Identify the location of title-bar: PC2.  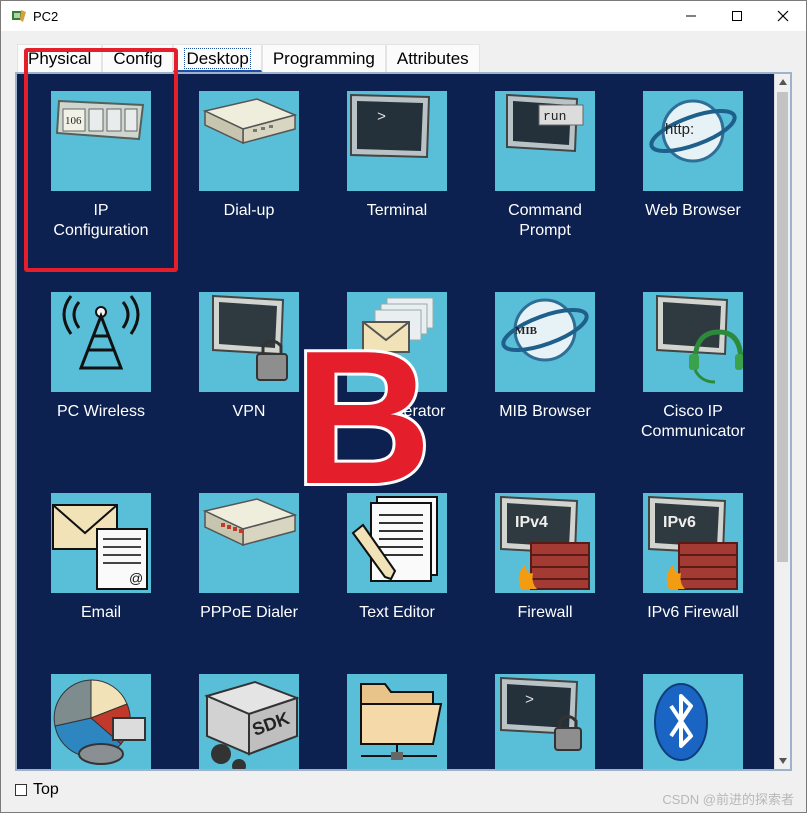
(403, 16).